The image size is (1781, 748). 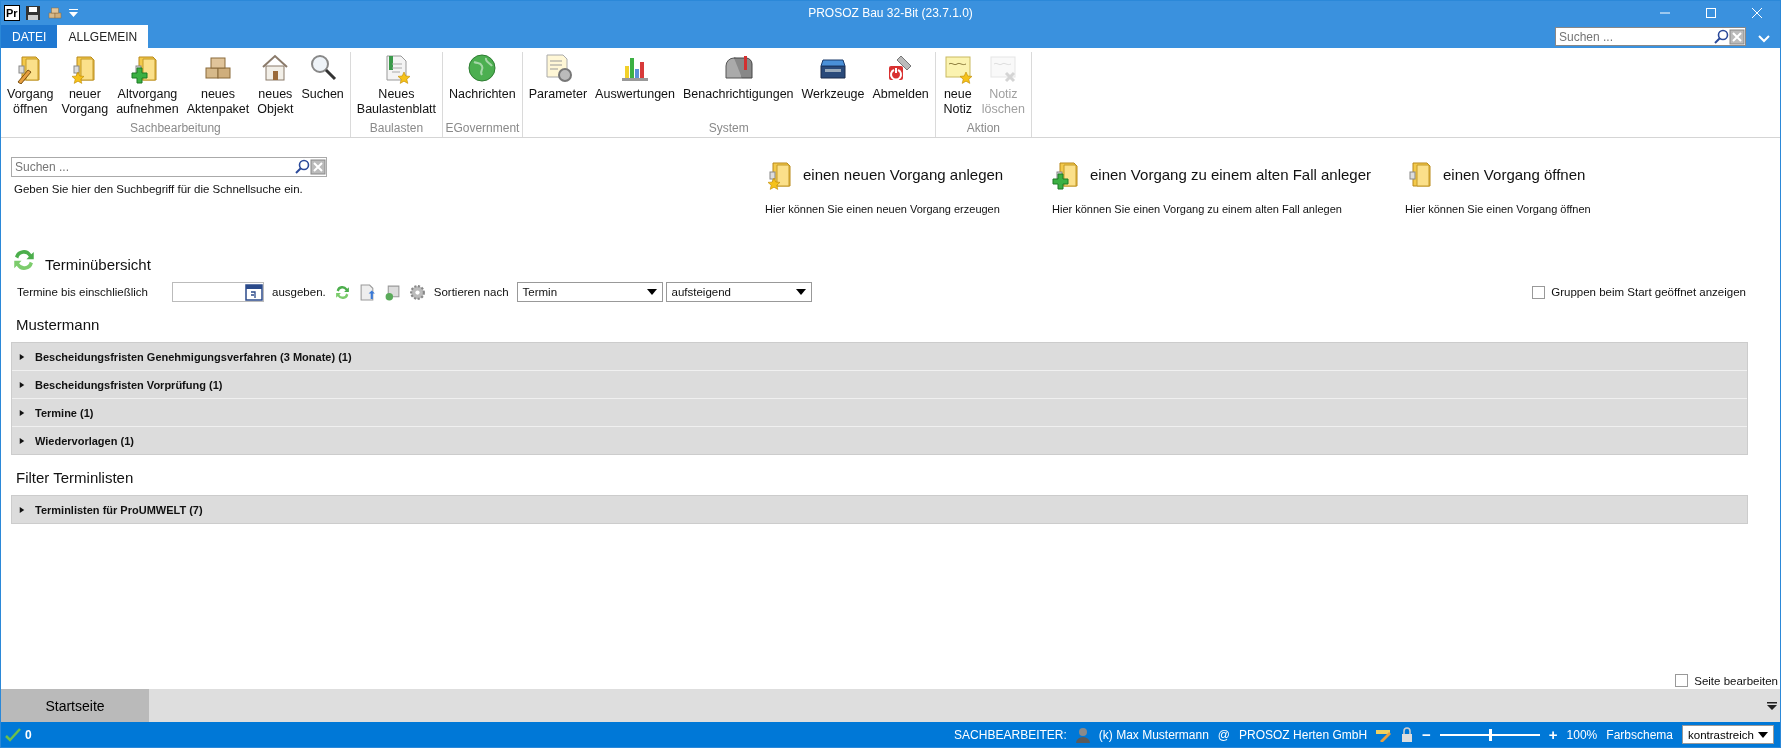 What do you see at coordinates (471, 292) in the screenshot?
I see `field-label: Sortieren nach` at bounding box center [471, 292].